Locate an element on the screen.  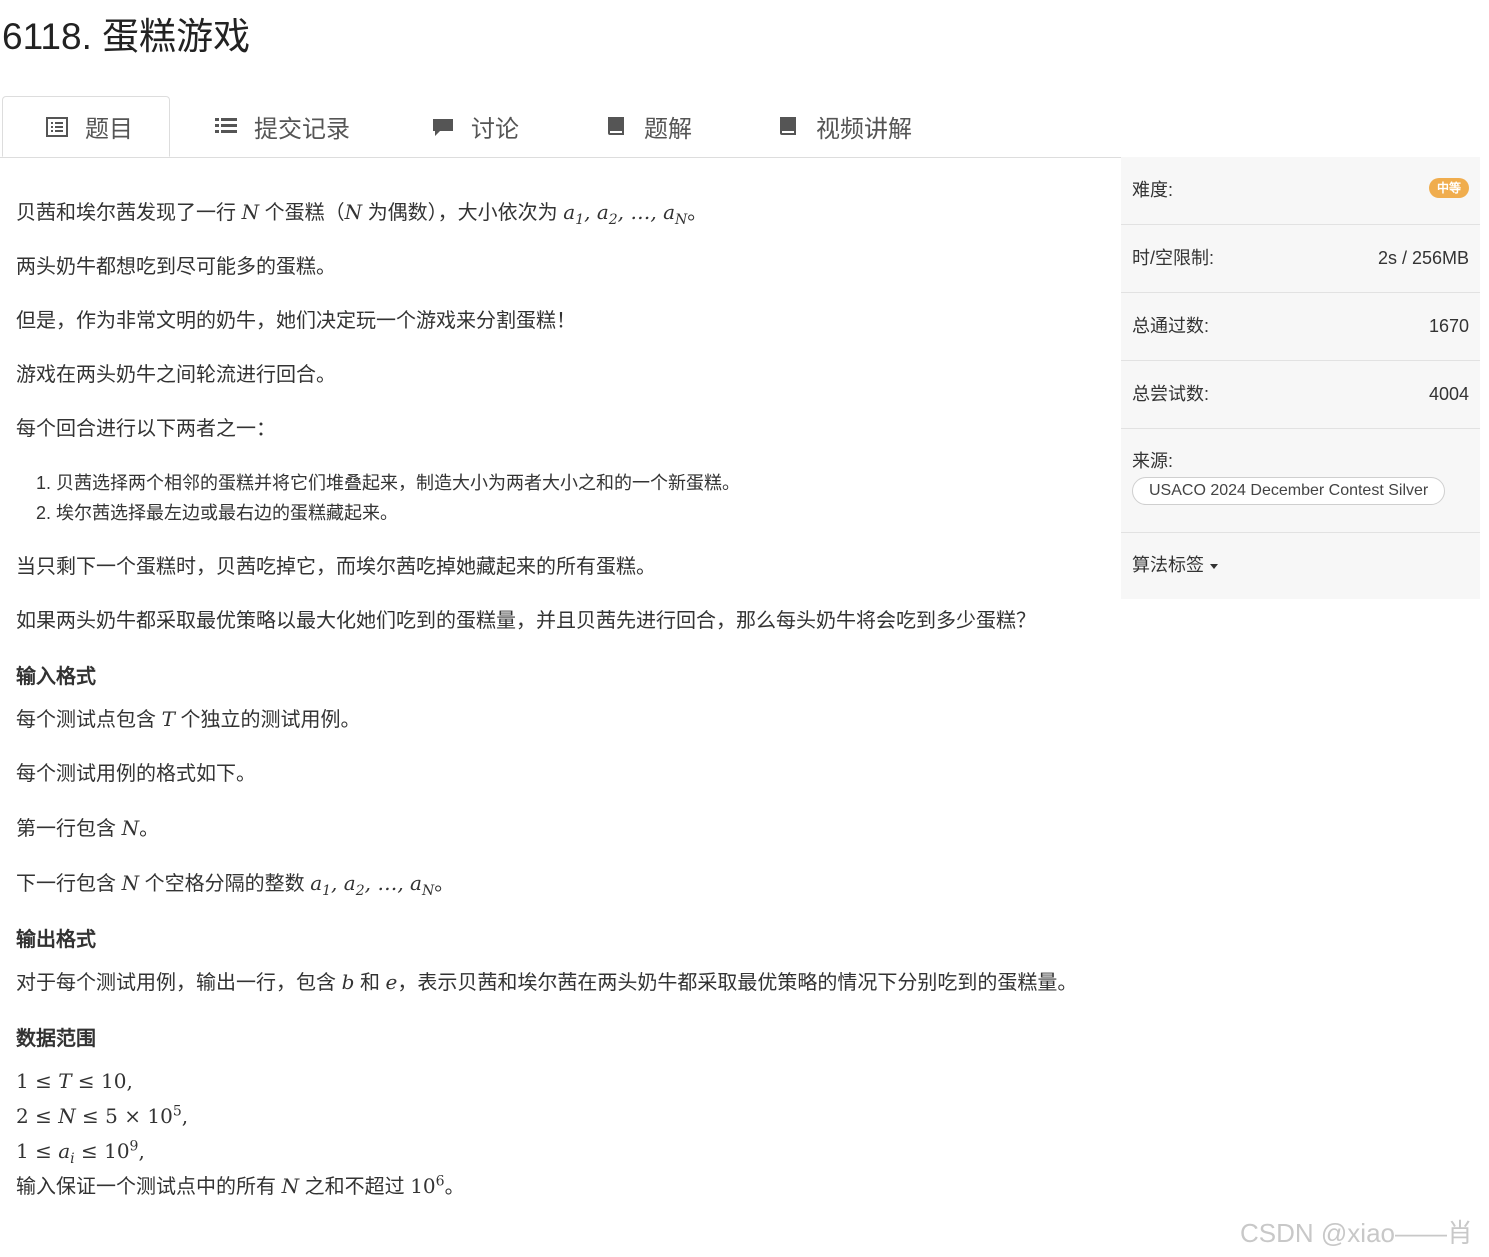
list-alt-icon is located at coordinates (57, 126).